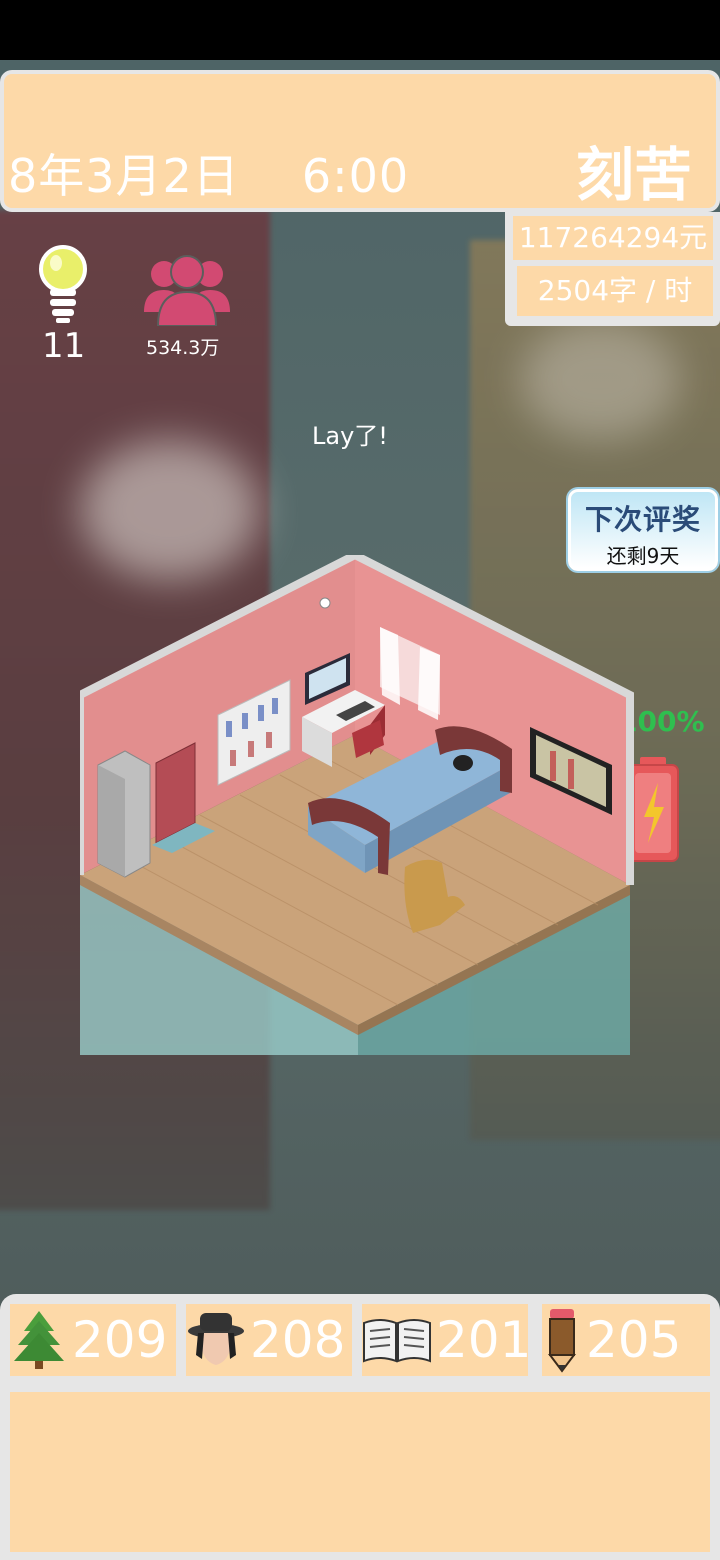  What do you see at coordinates (63, 285) in the screenshot?
I see `light-bulb-icon` at bounding box center [63, 285].